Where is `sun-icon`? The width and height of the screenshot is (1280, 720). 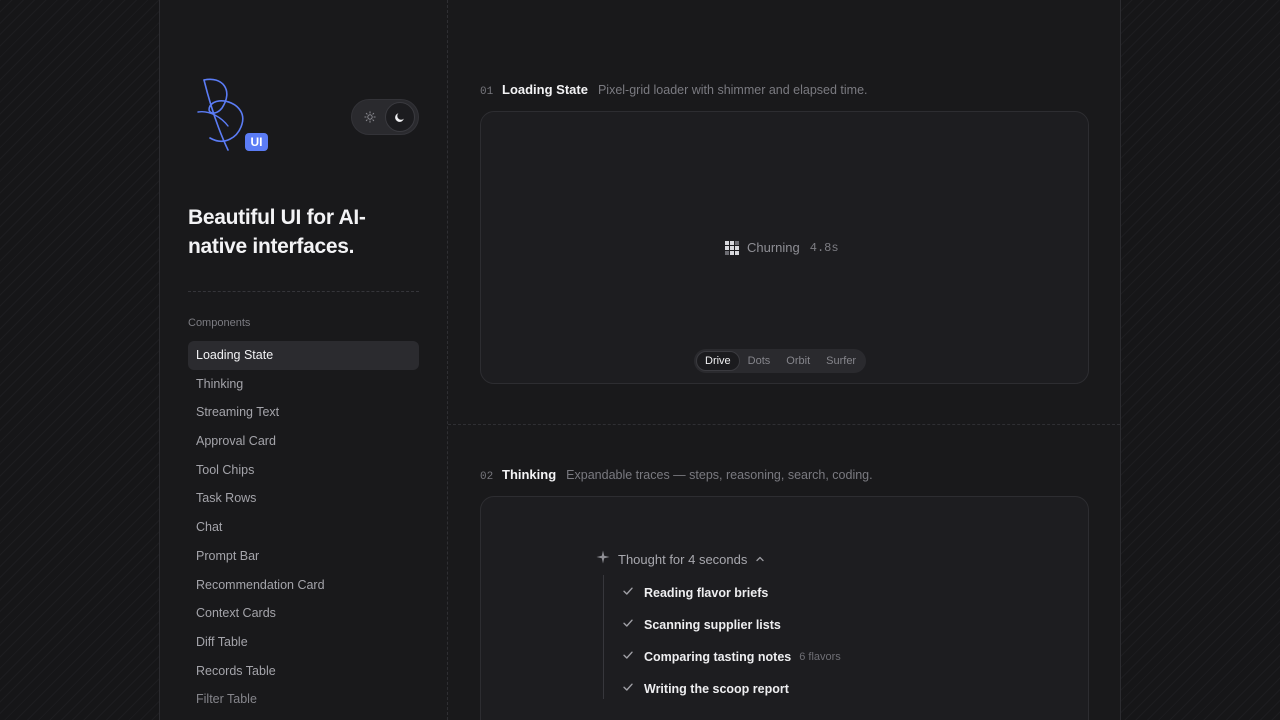
sun-icon is located at coordinates (370, 117).